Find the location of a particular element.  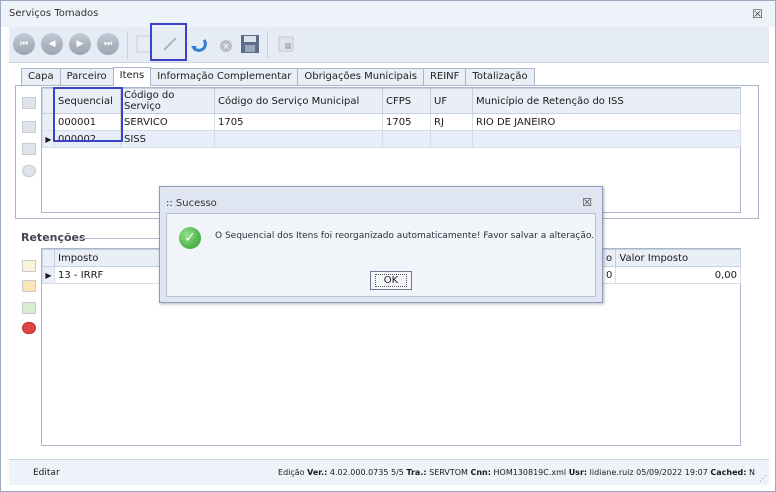

resize-grip-icon: ⋰ is located at coordinates (763, 478).